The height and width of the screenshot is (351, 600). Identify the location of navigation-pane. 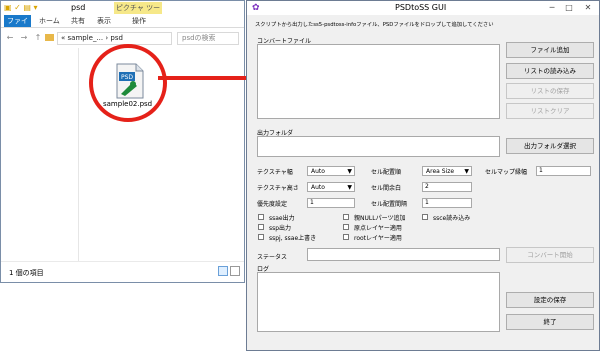
(40, 154).